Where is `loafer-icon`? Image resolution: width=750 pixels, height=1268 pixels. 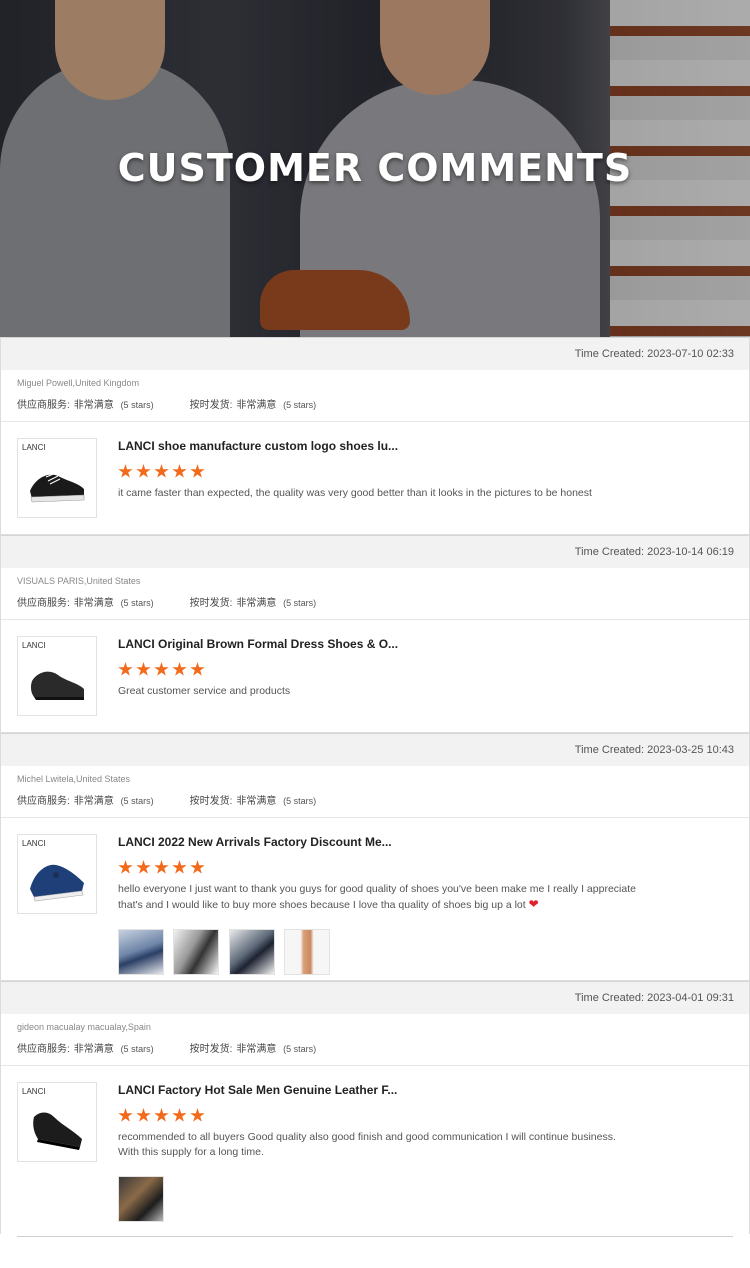 loafer-icon is located at coordinates (57, 883).